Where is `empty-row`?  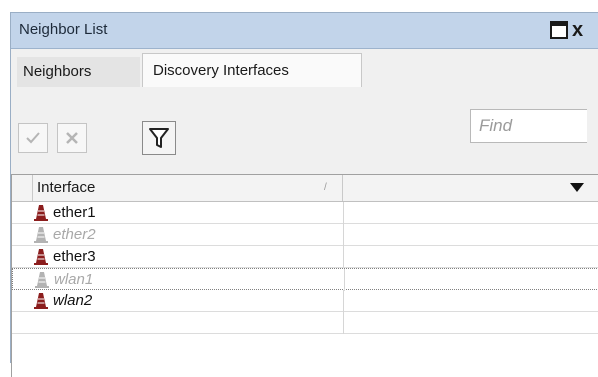
empty-row is located at coordinates (305, 323).